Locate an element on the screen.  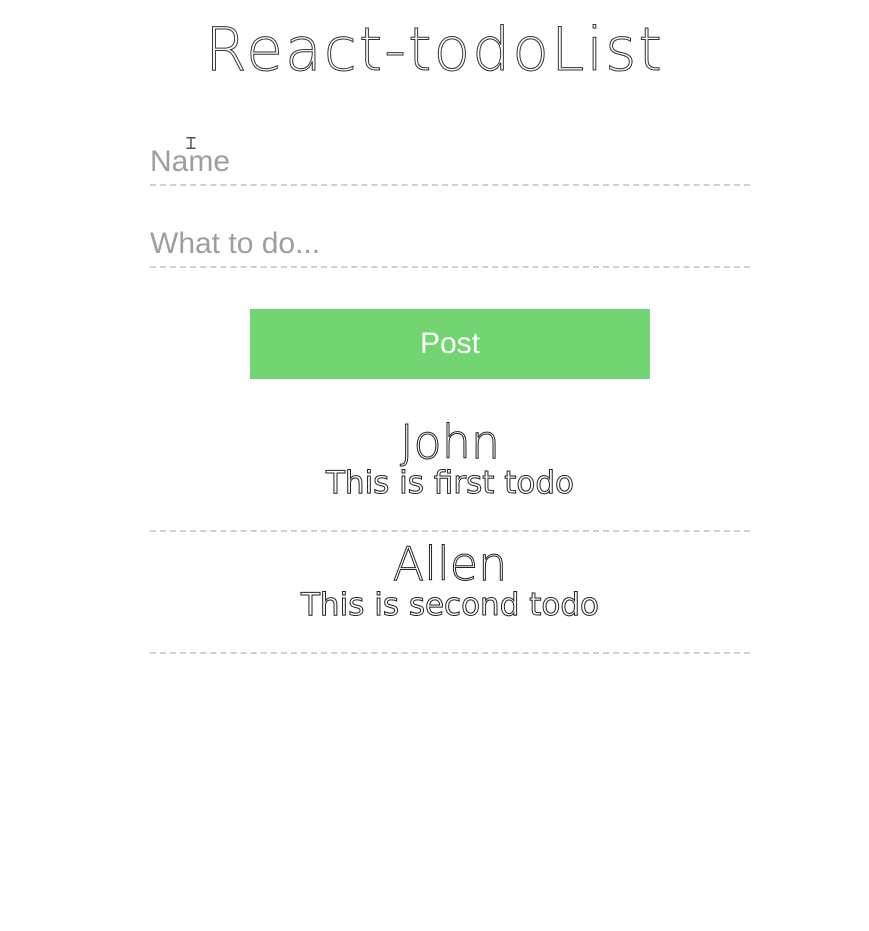
name-field-wrapper is located at coordinates (450, 163).